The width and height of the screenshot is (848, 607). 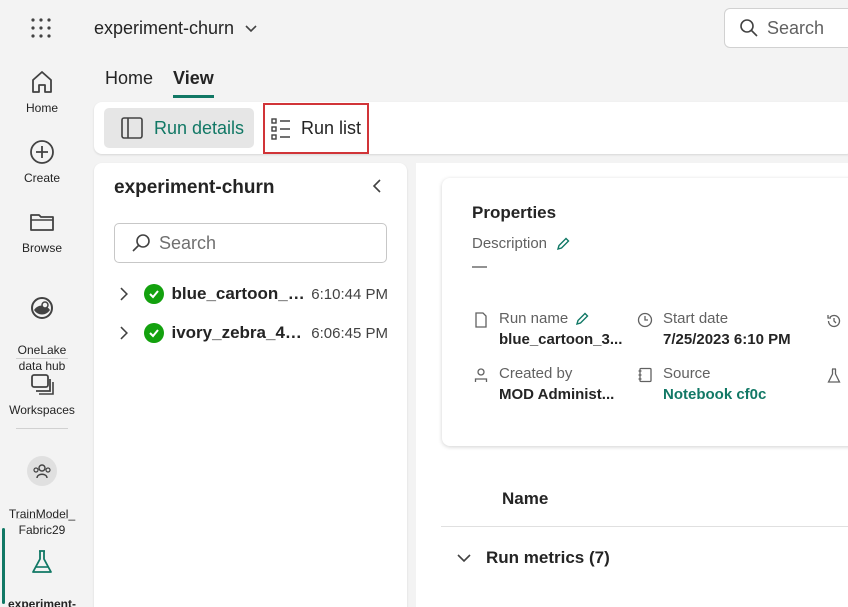 What do you see at coordinates (644, 526) in the screenshot?
I see `header-divider` at bounding box center [644, 526].